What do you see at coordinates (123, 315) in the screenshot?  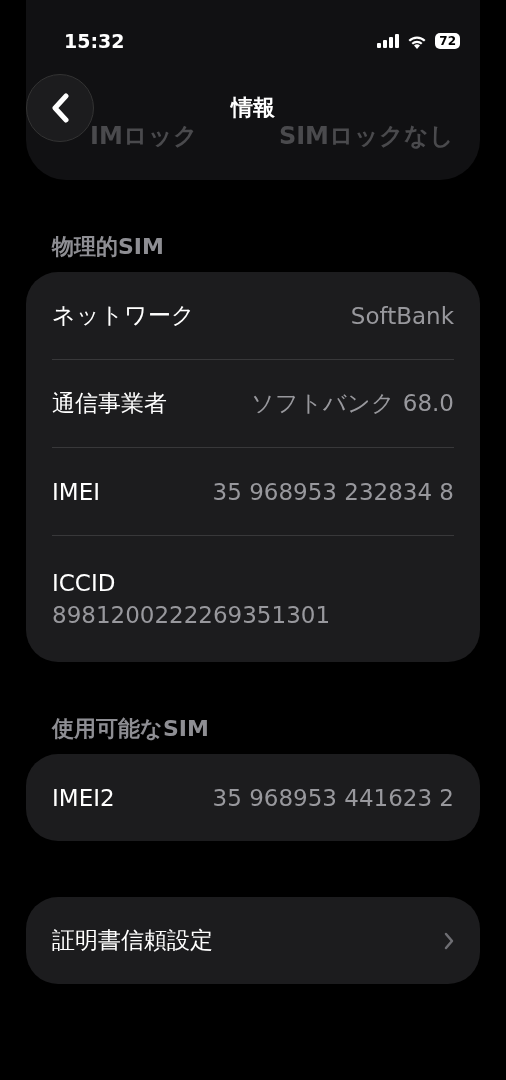 I see `row-label: ネットワーク` at bounding box center [123, 315].